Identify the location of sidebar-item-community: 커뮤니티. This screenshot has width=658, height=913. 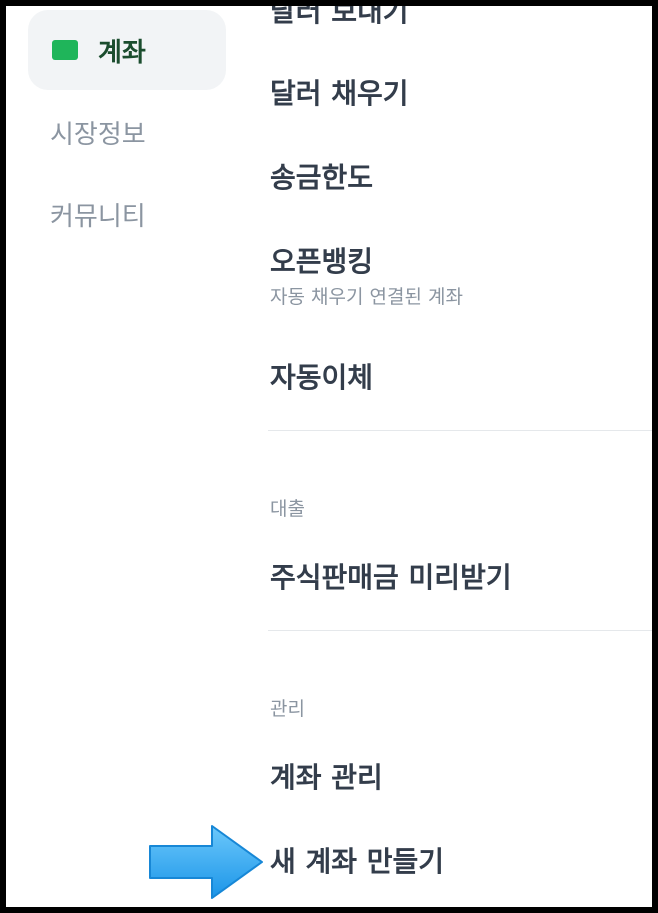
(127, 214).